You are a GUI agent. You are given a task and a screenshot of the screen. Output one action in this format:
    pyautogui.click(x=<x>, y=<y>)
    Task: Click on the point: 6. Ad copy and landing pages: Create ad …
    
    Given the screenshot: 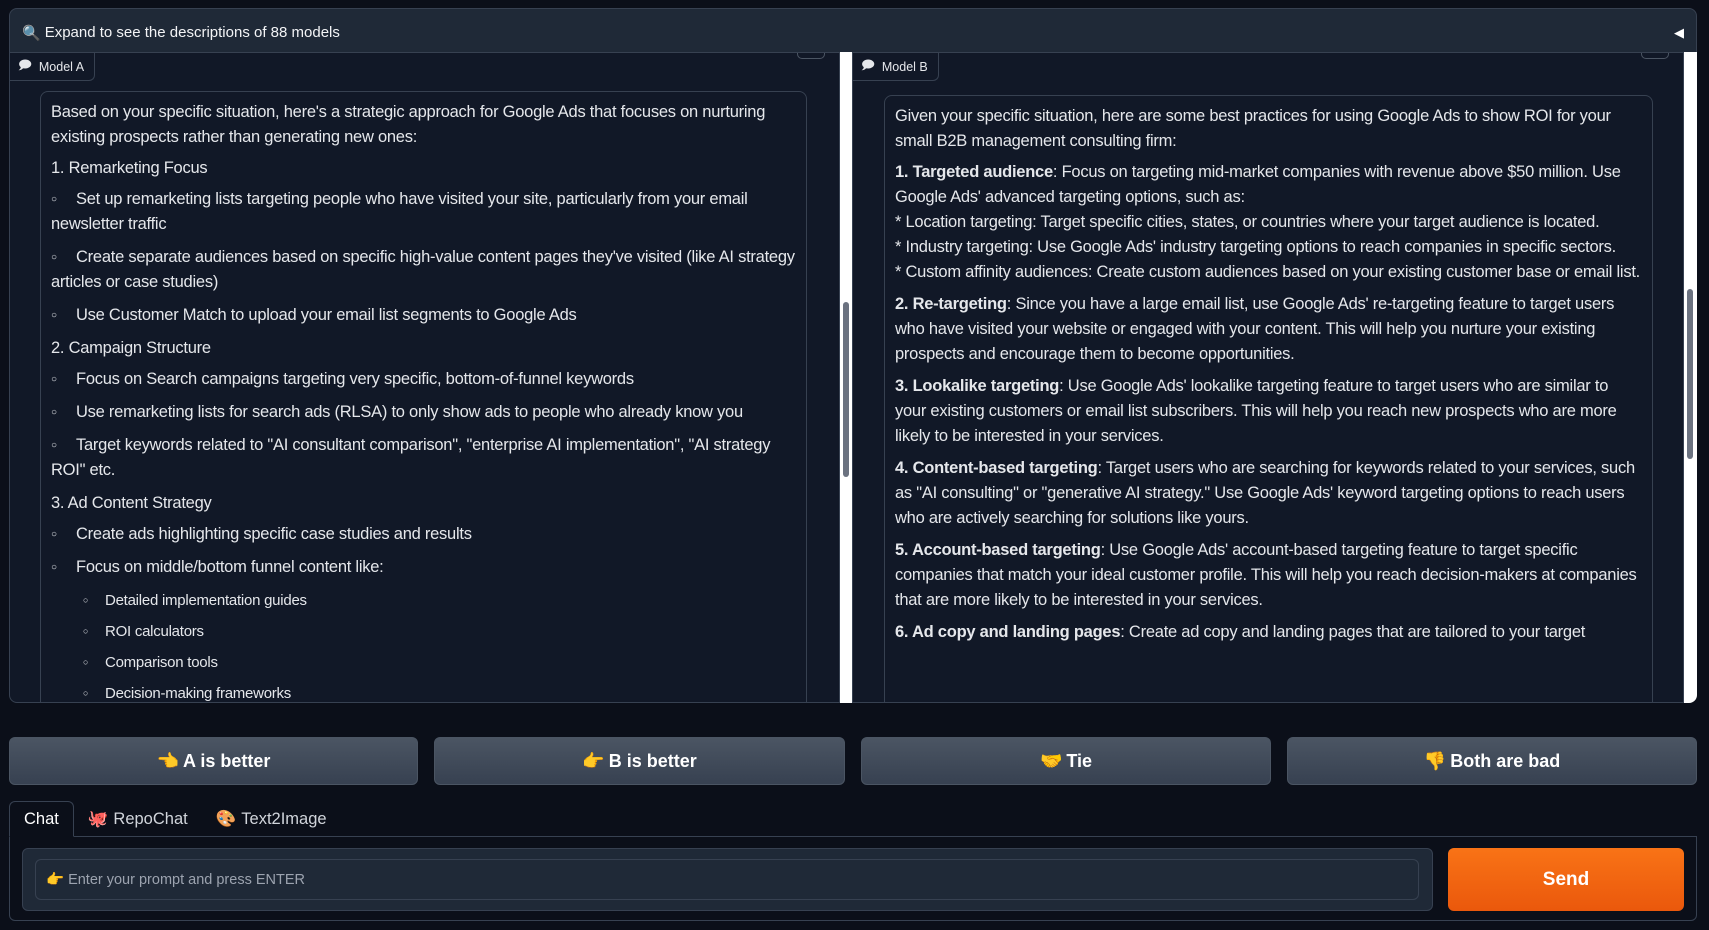 What is the action you would take?
    pyautogui.click(x=1268, y=632)
    